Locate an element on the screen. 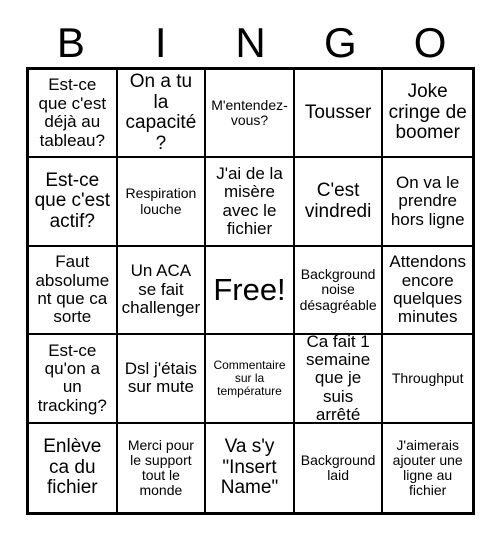 The height and width of the screenshot is (544, 501). bingo-cell-label: Commentaire sur la température is located at coordinates (249, 377).